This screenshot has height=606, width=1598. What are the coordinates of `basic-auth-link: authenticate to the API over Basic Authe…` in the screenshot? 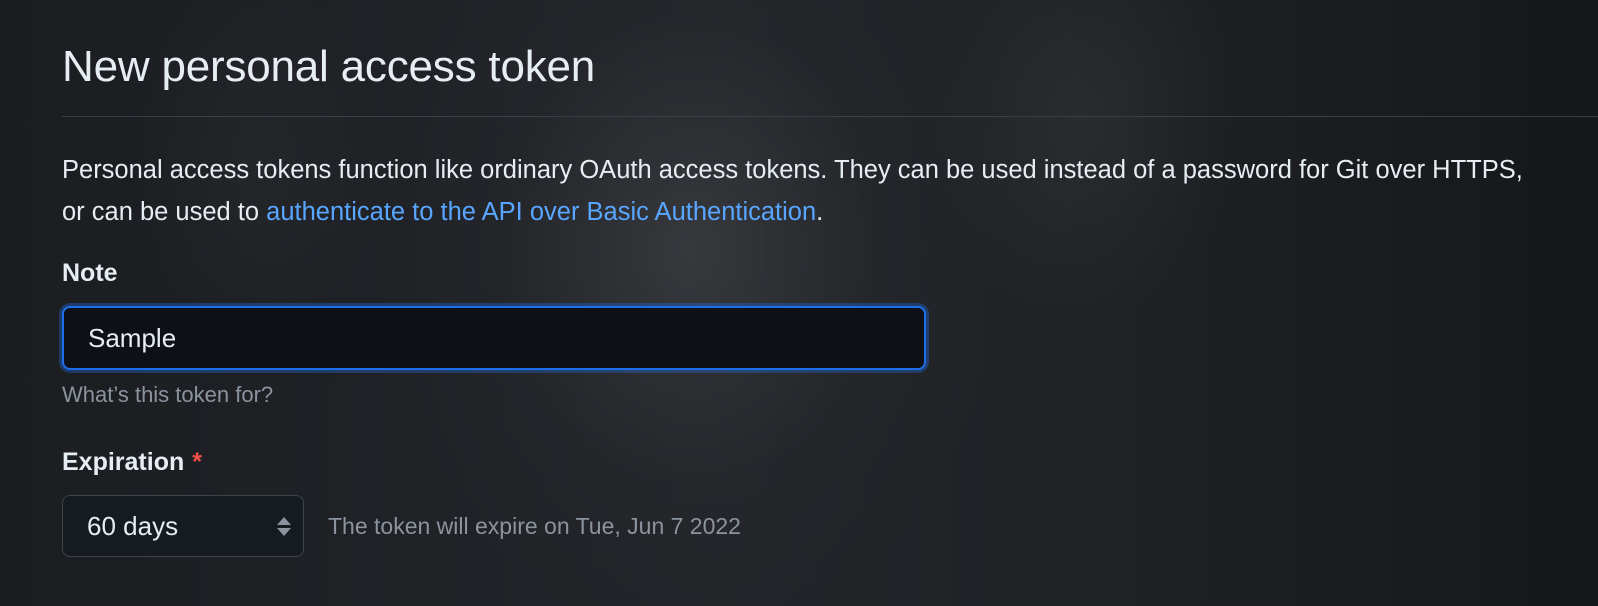 It's located at (541, 212).